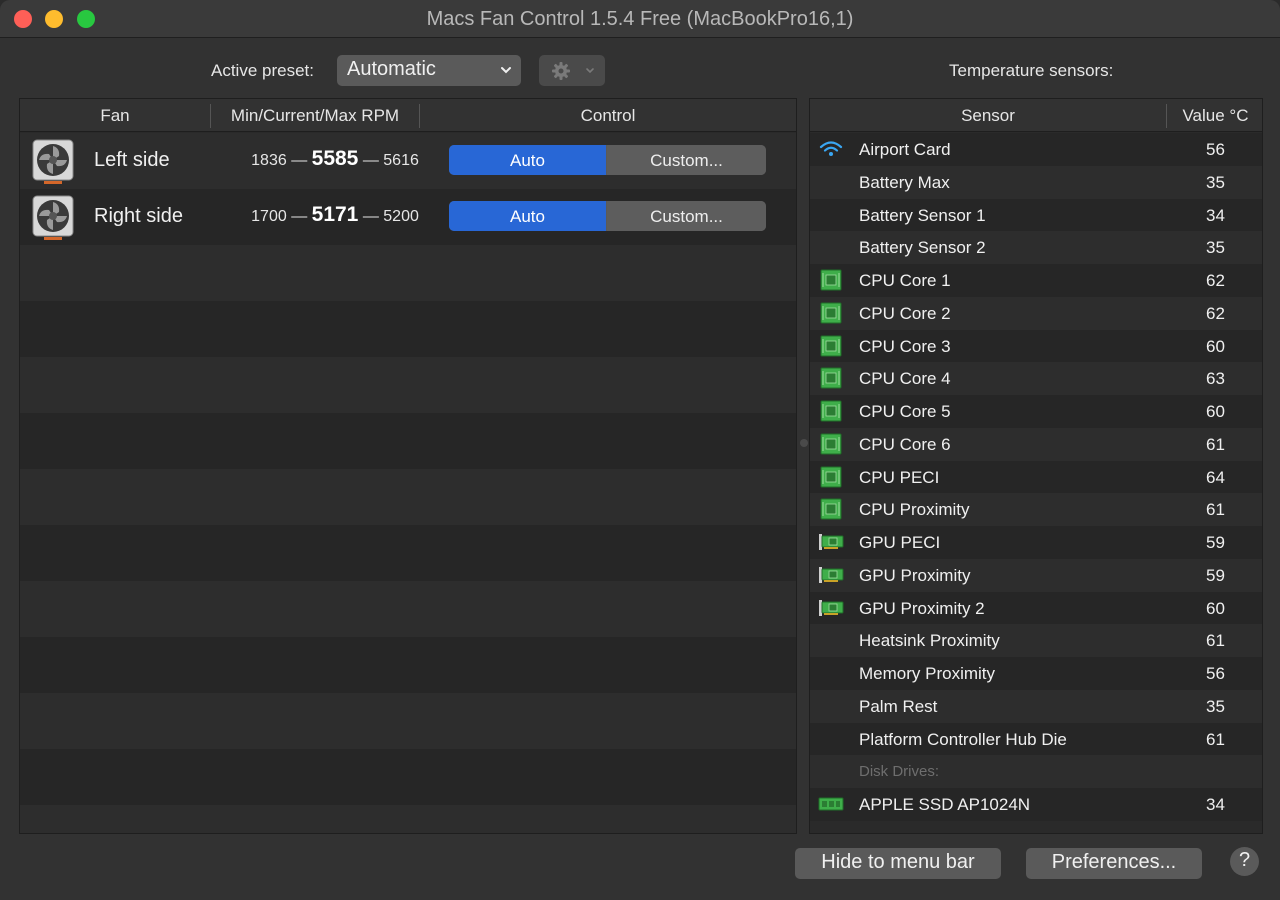  What do you see at coordinates (904, 182) in the screenshot?
I see `sensor-name: Battery Max` at bounding box center [904, 182].